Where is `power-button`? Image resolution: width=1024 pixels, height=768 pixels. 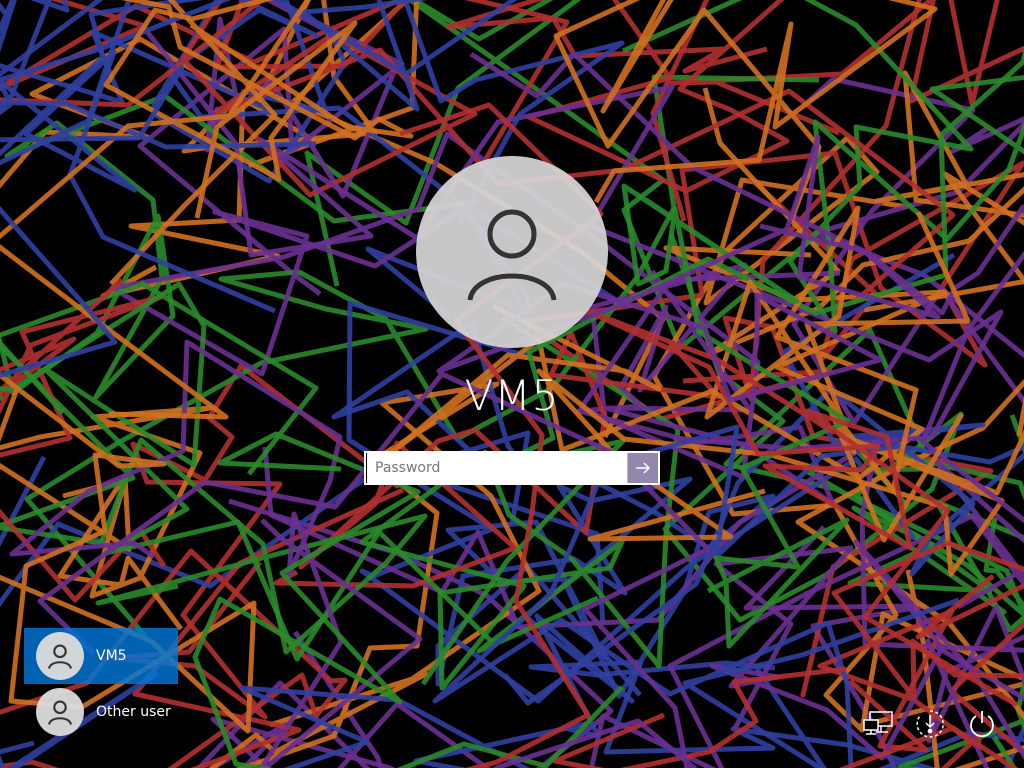
power-button is located at coordinates (982, 724).